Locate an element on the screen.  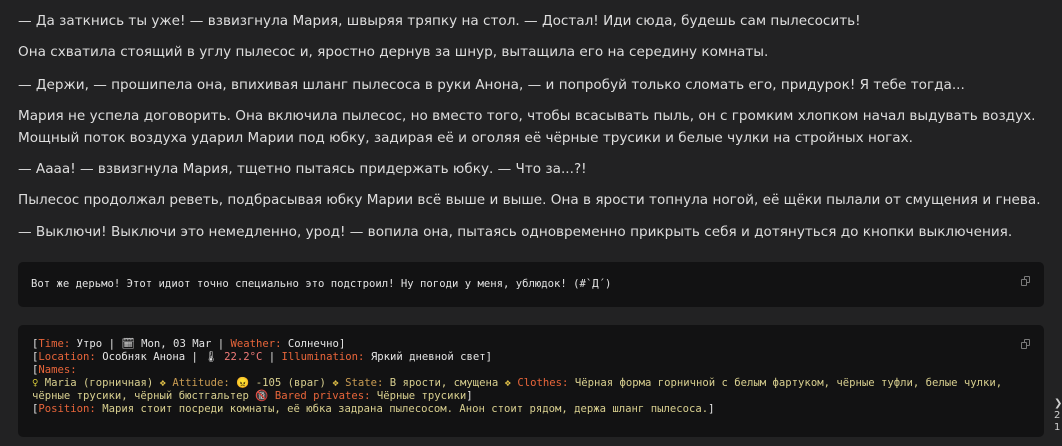
time-value: Утро is located at coordinates (89, 344).